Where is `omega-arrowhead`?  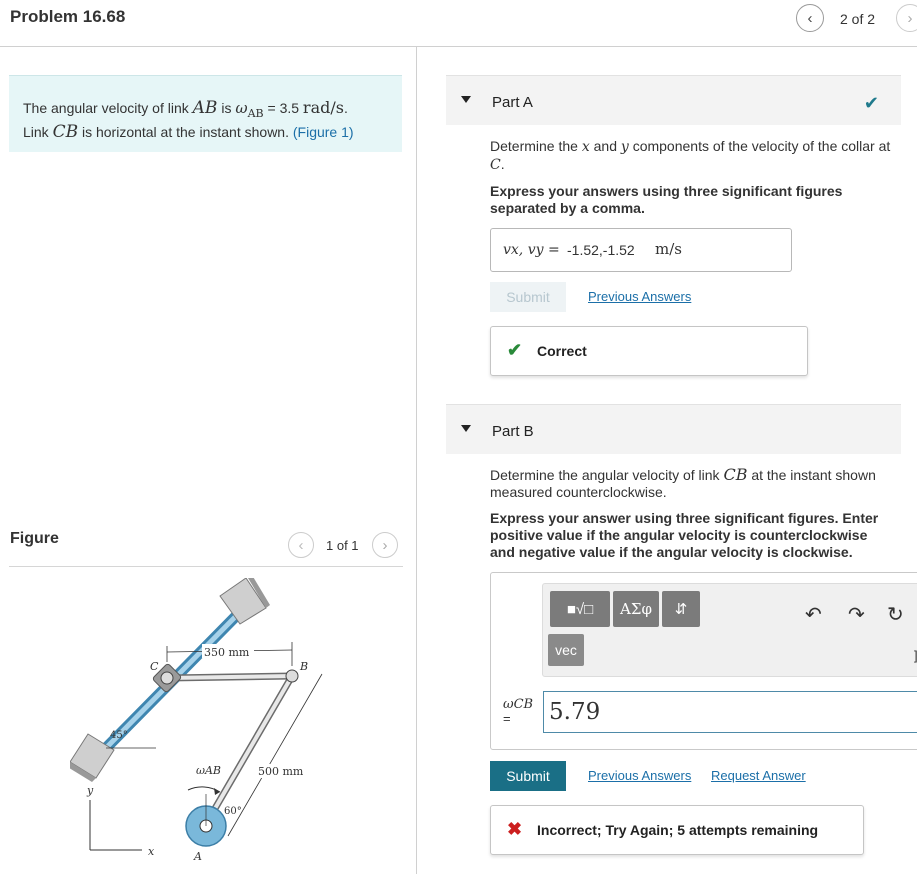 omega-arrowhead is located at coordinates (217, 791).